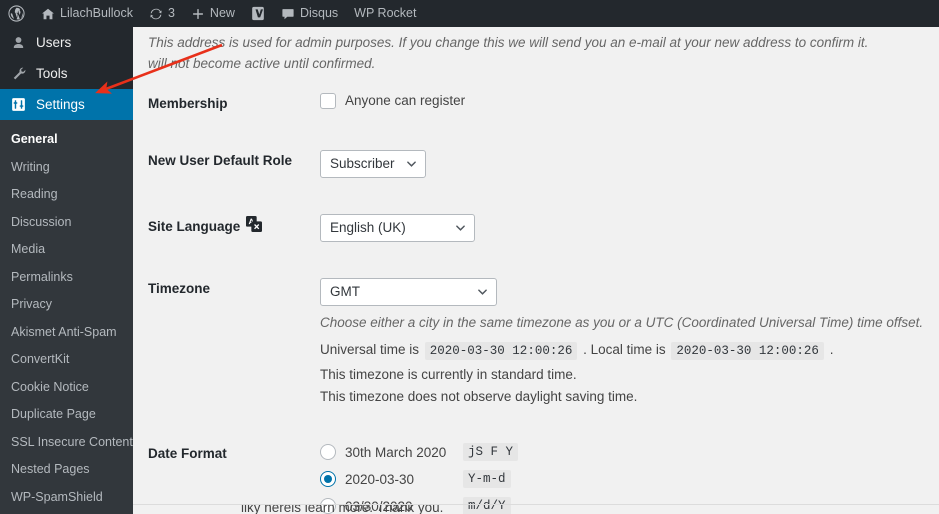 Image resolution: width=939 pixels, height=514 pixels. I want to click on row-site-language: Site Language English (UK), so click(536, 228).